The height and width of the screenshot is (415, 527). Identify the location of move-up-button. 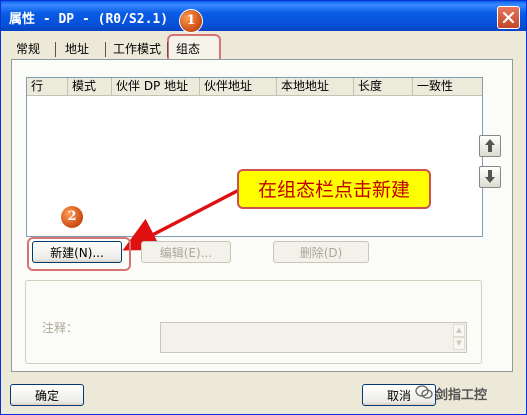
(490, 146).